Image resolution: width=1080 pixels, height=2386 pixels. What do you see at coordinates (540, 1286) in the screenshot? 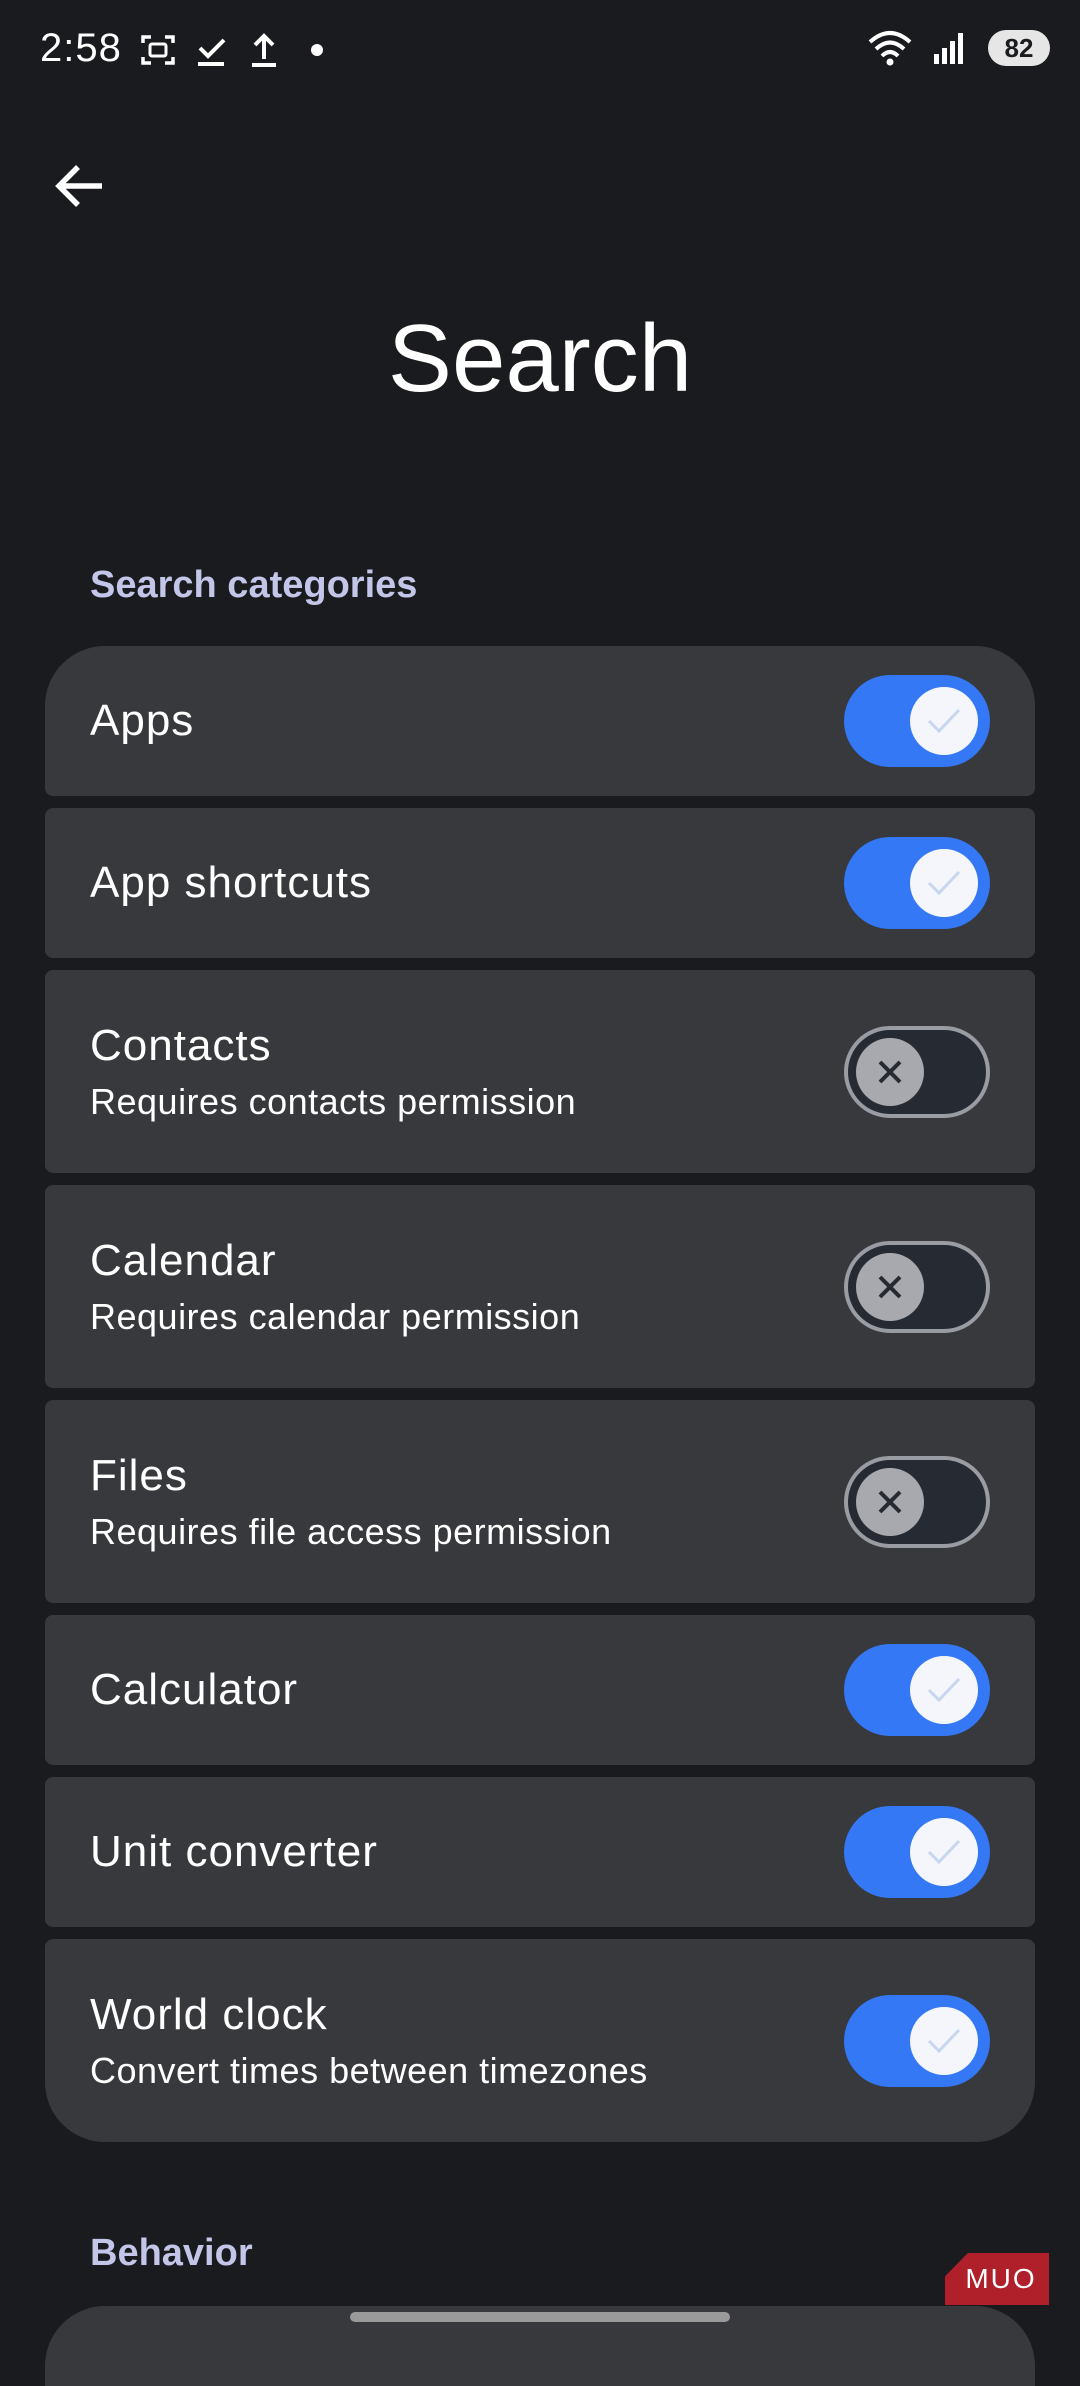
I see `setting-item-calendar: Calendar Requires calendar permission` at bounding box center [540, 1286].